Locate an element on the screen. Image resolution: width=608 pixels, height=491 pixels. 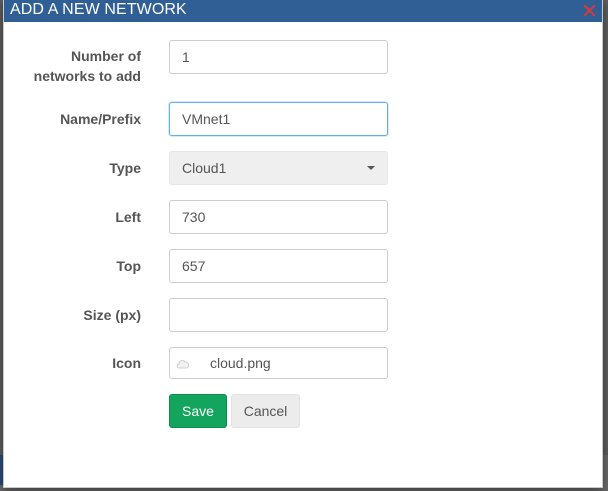
left-input: 730 is located at coordinates (278, 217).